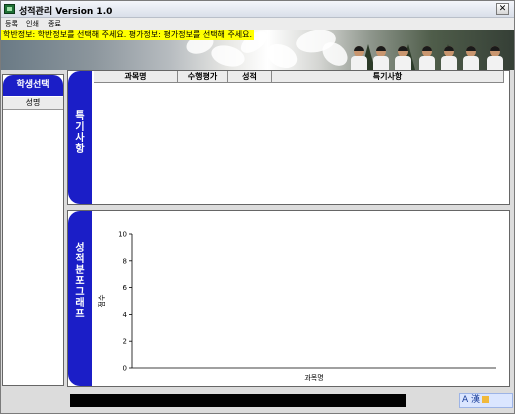 Image resolution: width=515 pixels, height=414 pixels. Describe the element at coordinates (250, 76) in the screenshot. I see `column-header-grade: 성적` at that location.